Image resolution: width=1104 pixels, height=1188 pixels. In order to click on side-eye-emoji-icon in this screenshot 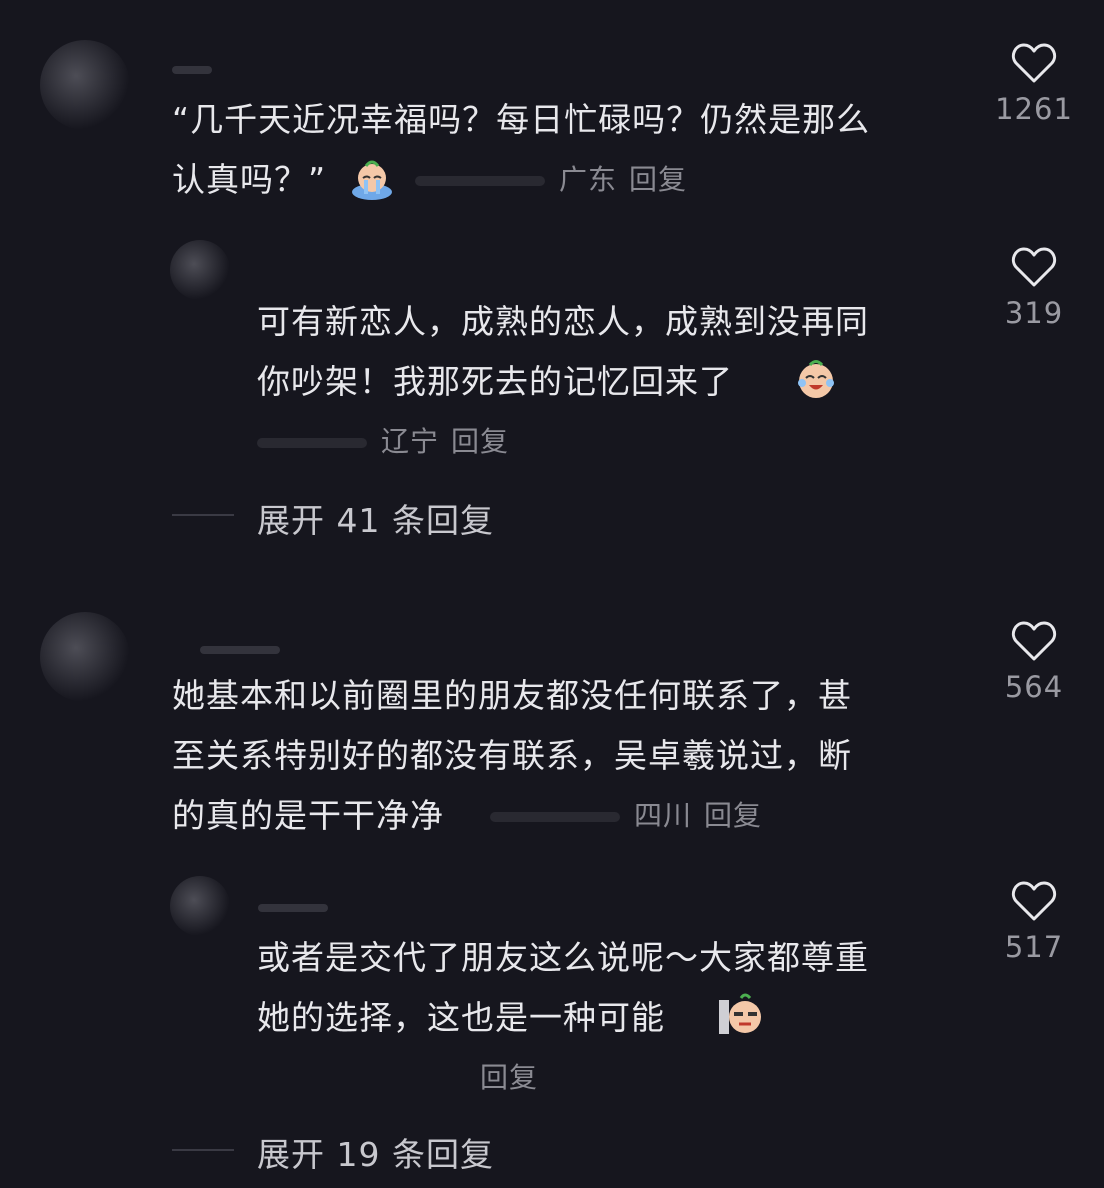, I will do `click(740, 1013)`.